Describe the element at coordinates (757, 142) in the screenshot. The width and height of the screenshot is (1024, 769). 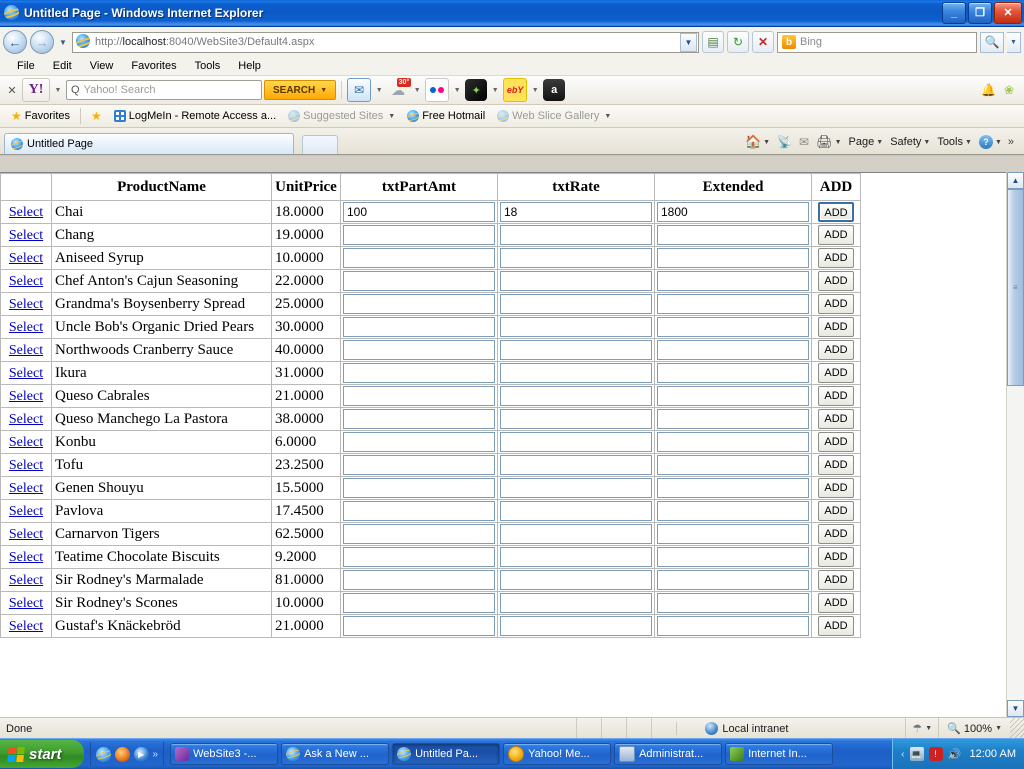
I see `home-button: 🏠 ▼` at that location.